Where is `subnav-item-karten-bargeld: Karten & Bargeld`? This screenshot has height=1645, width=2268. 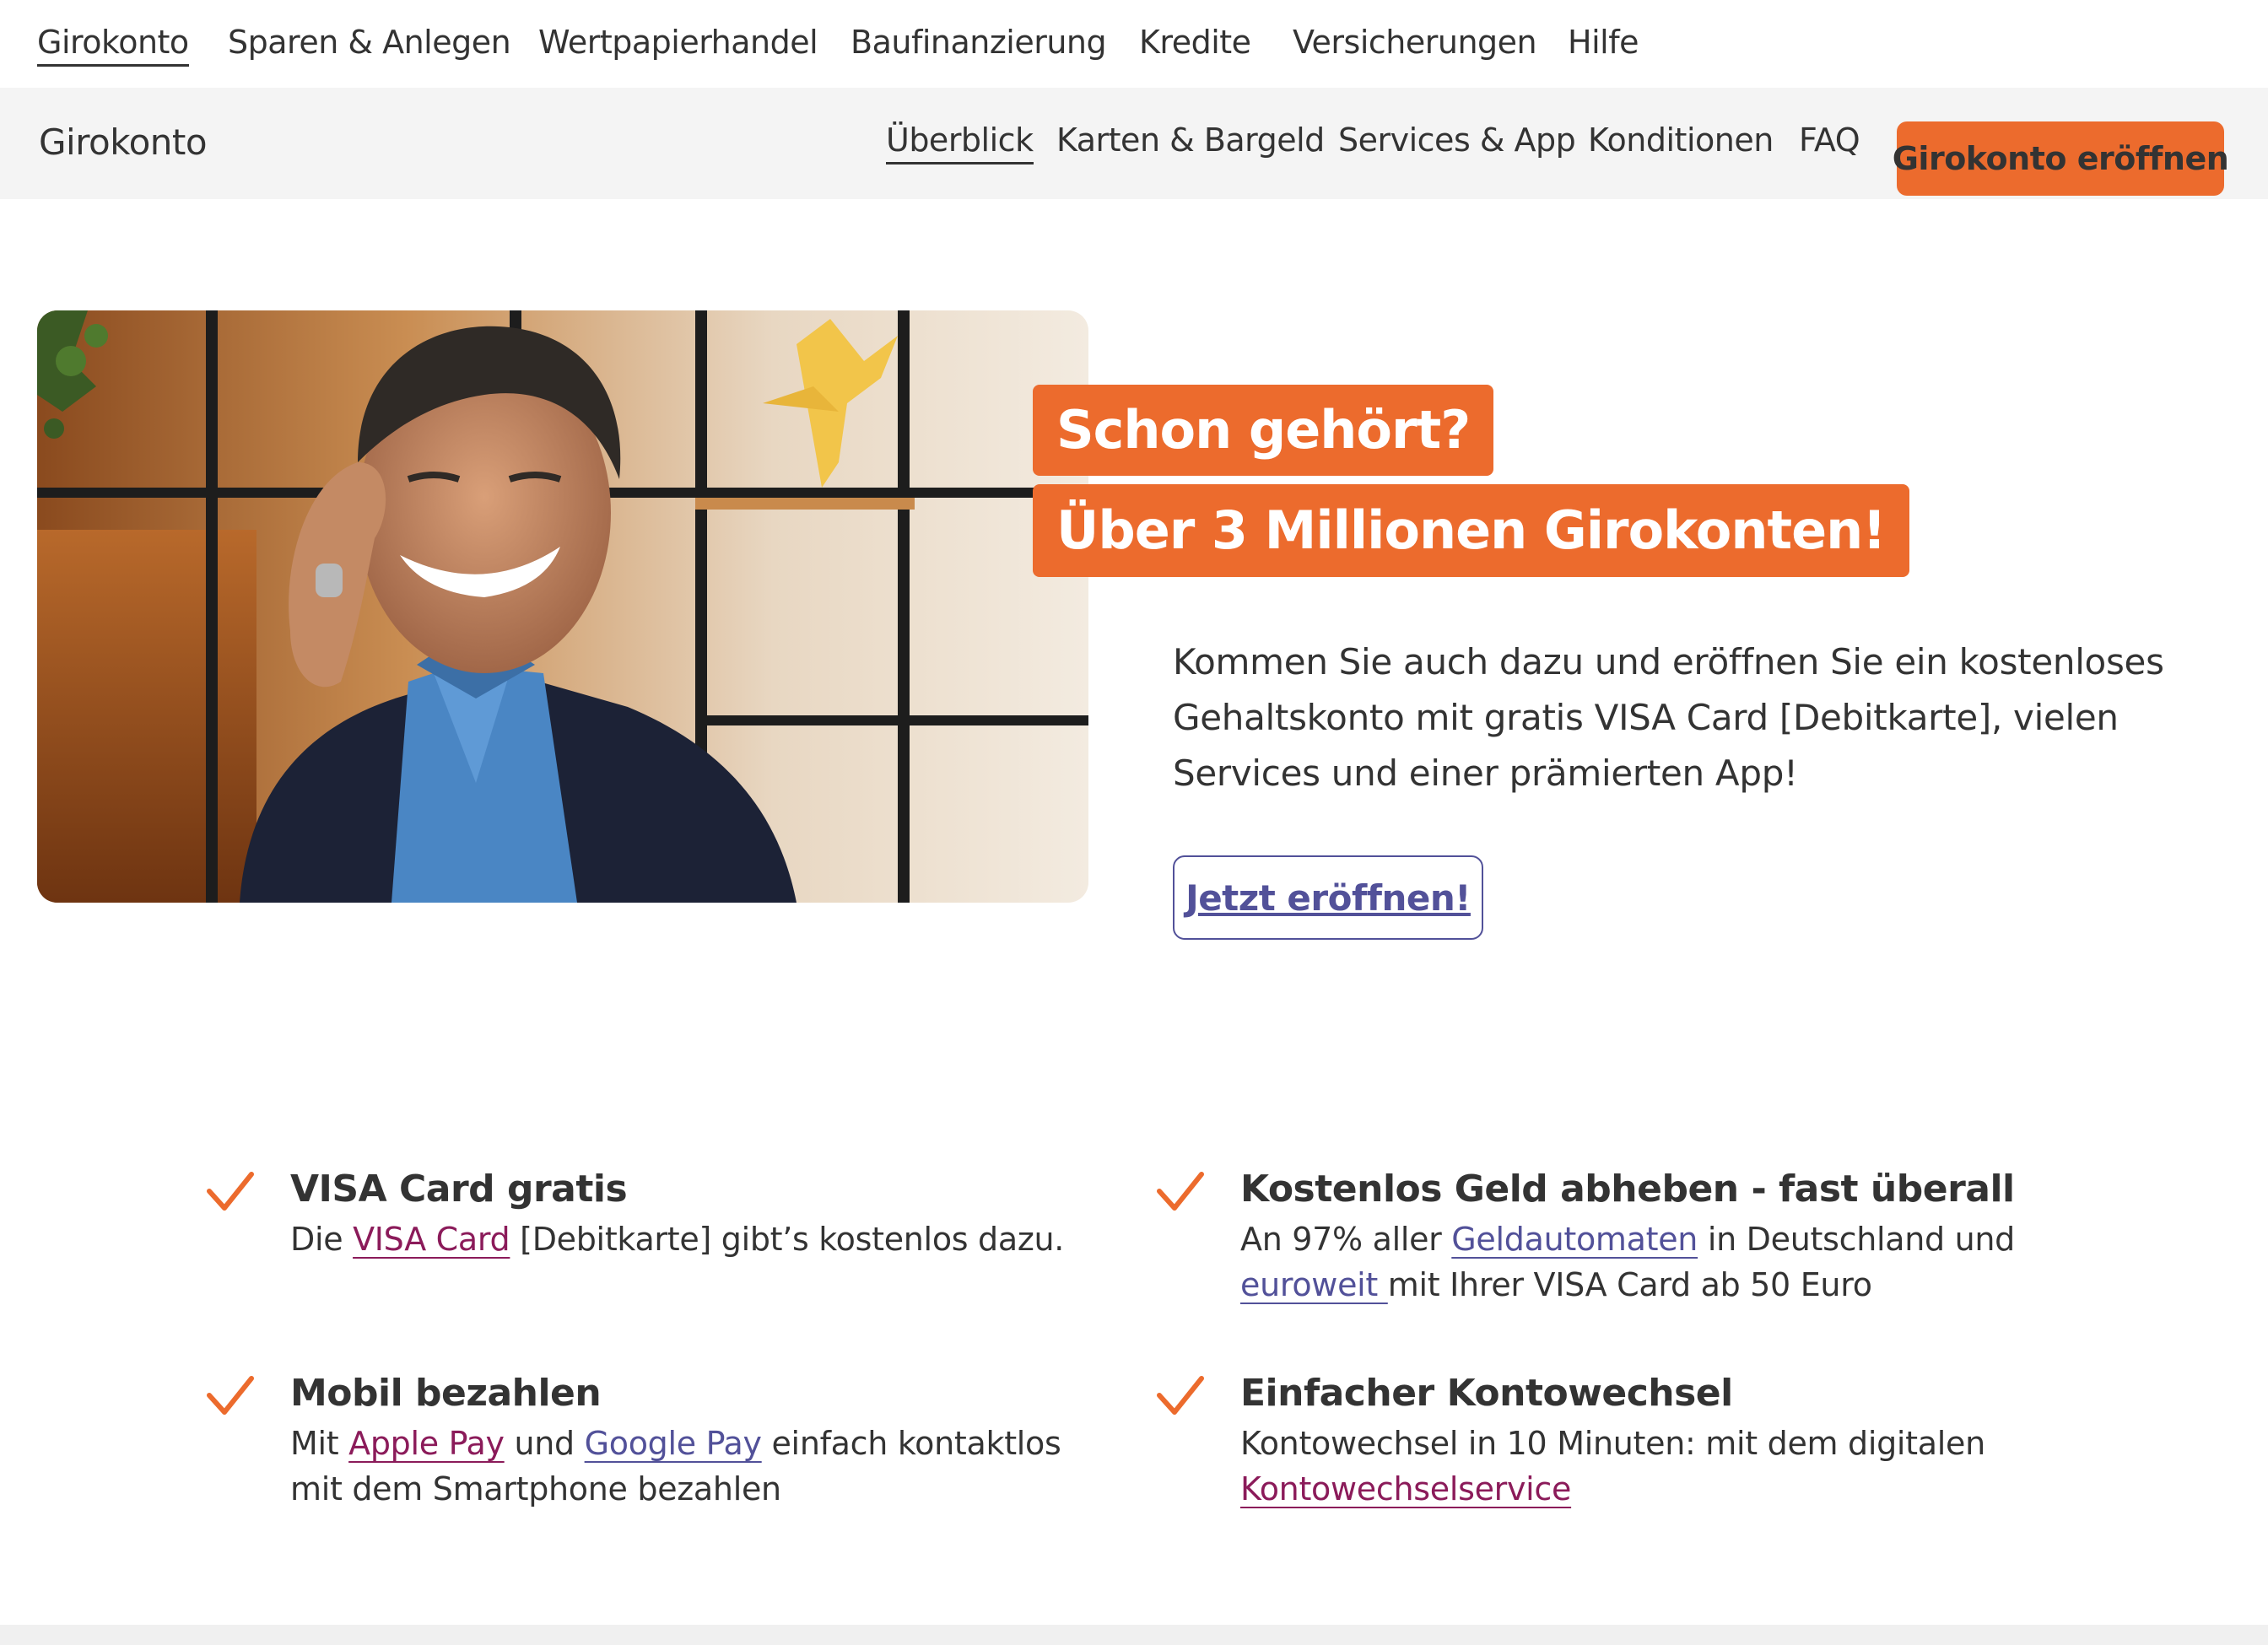 subnav-item-karten-bargeld: Karten & Bargeld is located at coordinates (1190, 140).